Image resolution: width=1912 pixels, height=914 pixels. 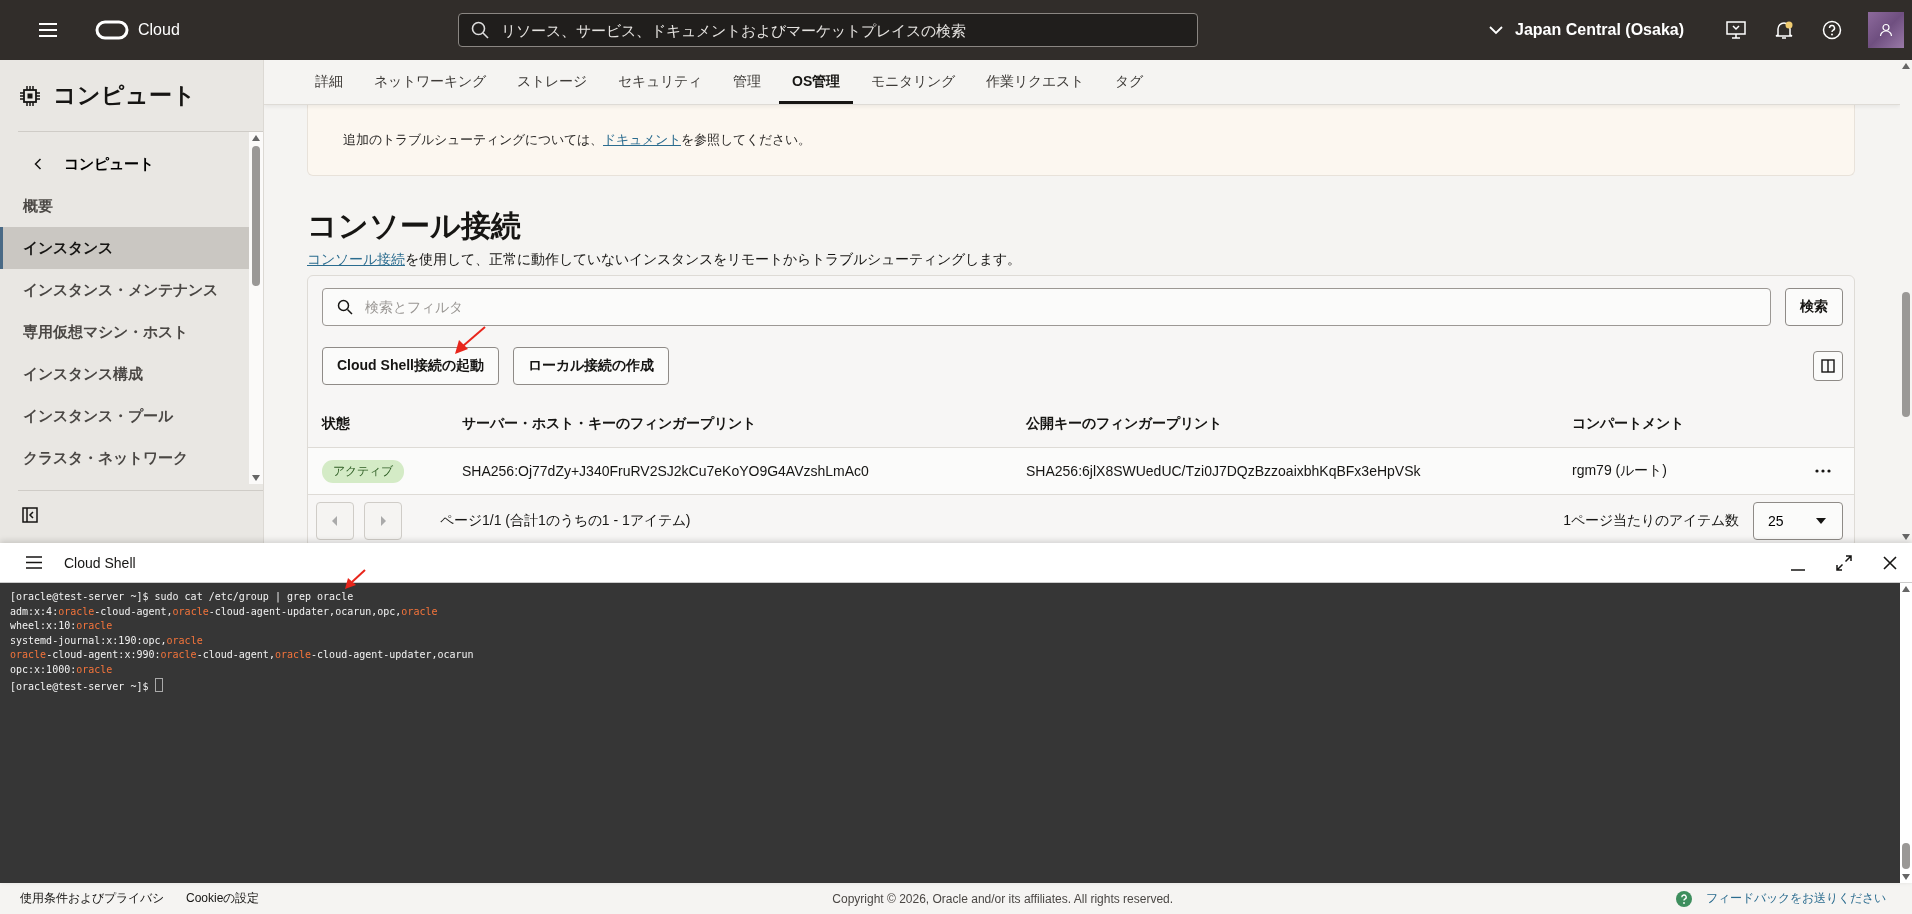 What do you see at coordinates (664, 260) in the screenshot?
I see `section-description: コンソール接続を使用して、正常に動作していないインスタンスをリモートからトラブルシューティングします。` at bounding box center [664, 260].